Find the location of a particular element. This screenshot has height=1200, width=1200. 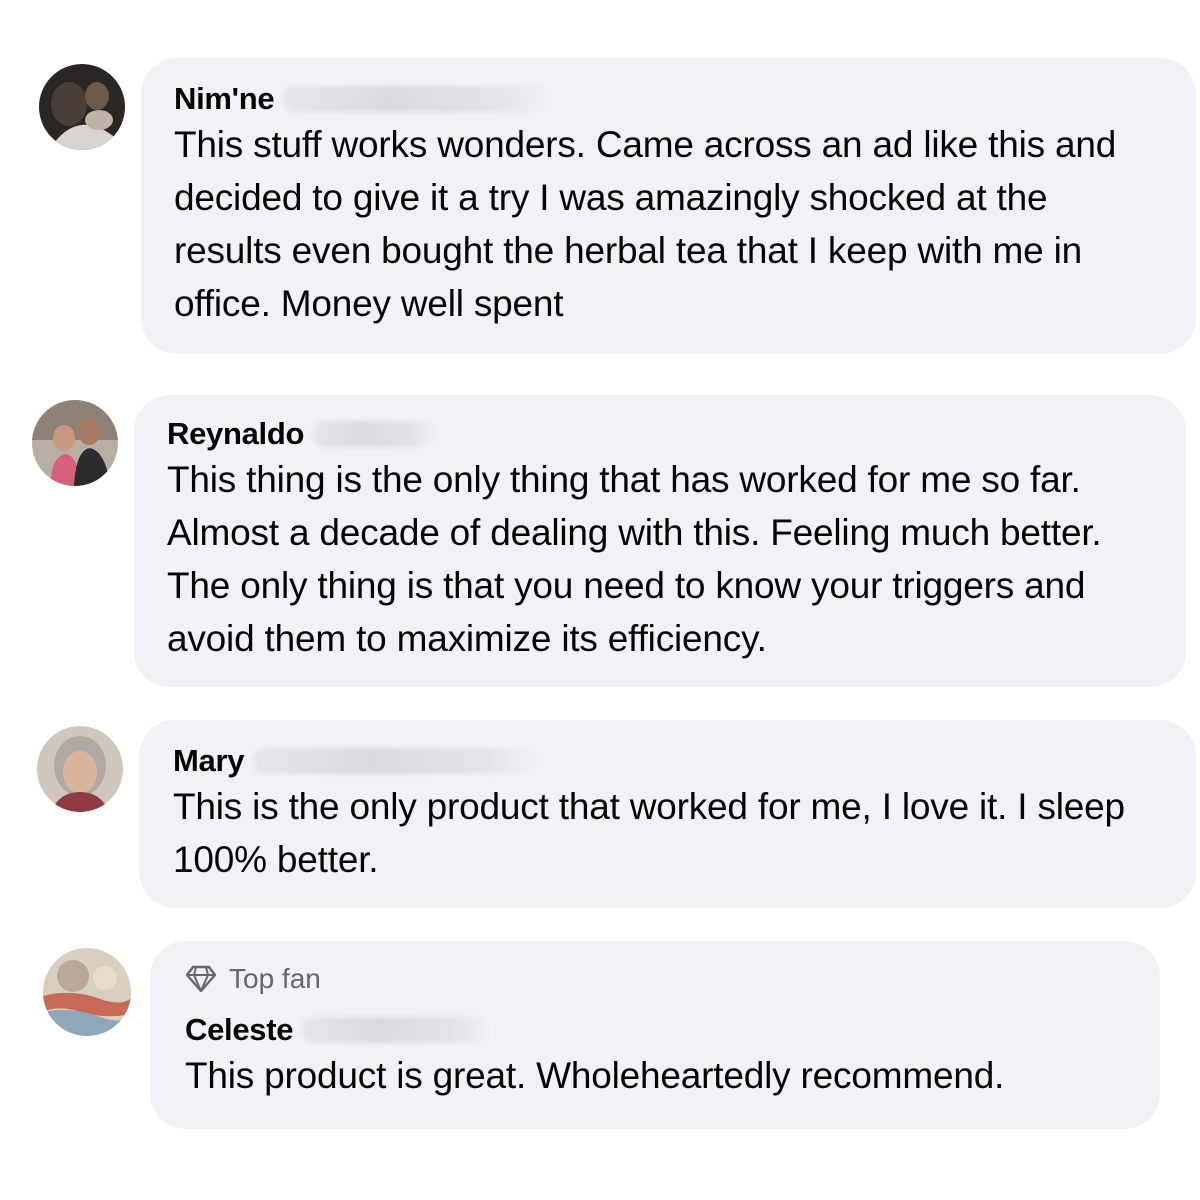

author-name: Nim'ne is located at coordinates (224, 99).